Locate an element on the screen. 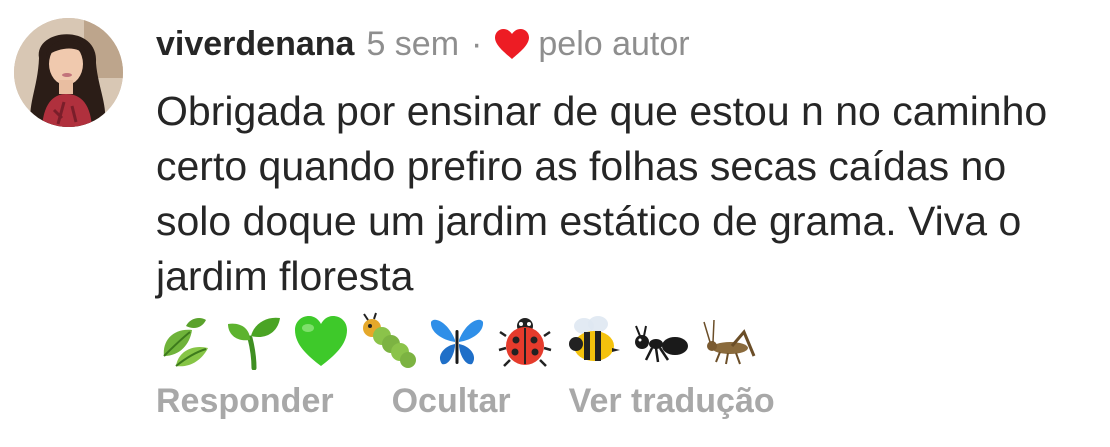 The width and height of the screenshot is (1110, 447). ladybug-emoji is located at coordinates (525, 341).